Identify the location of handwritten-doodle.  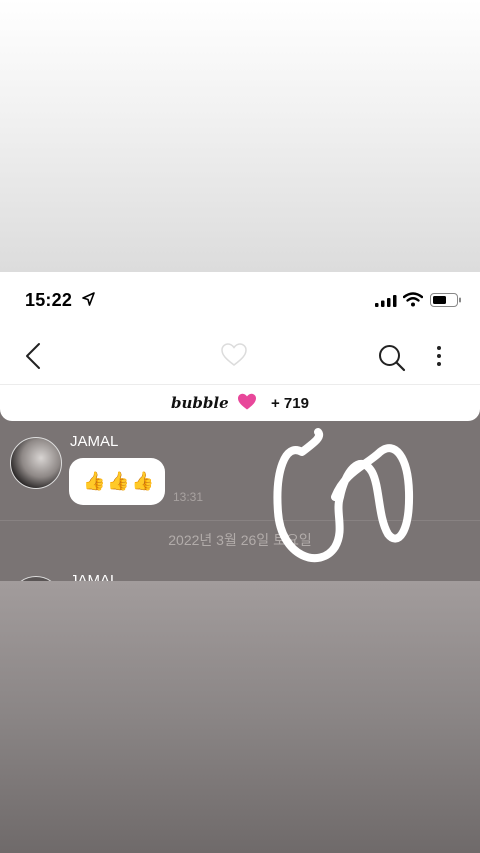
(343, 495).